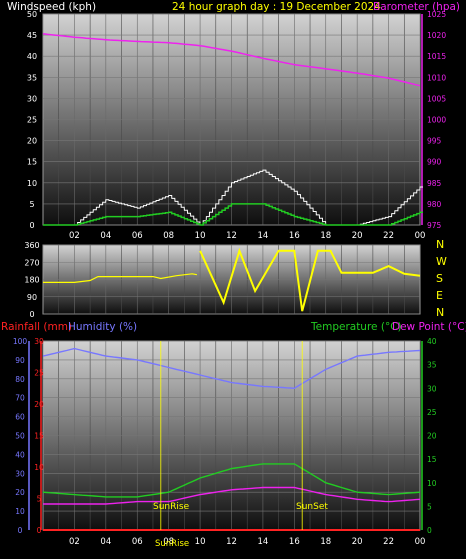 The width and height of the screenshot is (466, 559). I want to click on direction-y-tick-label: 0, so click(31, 314).